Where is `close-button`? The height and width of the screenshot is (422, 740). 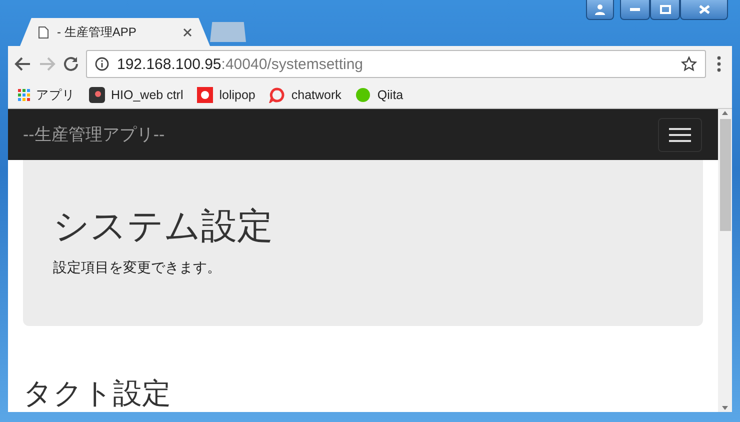
close-button is located at coordinates (704, 10).